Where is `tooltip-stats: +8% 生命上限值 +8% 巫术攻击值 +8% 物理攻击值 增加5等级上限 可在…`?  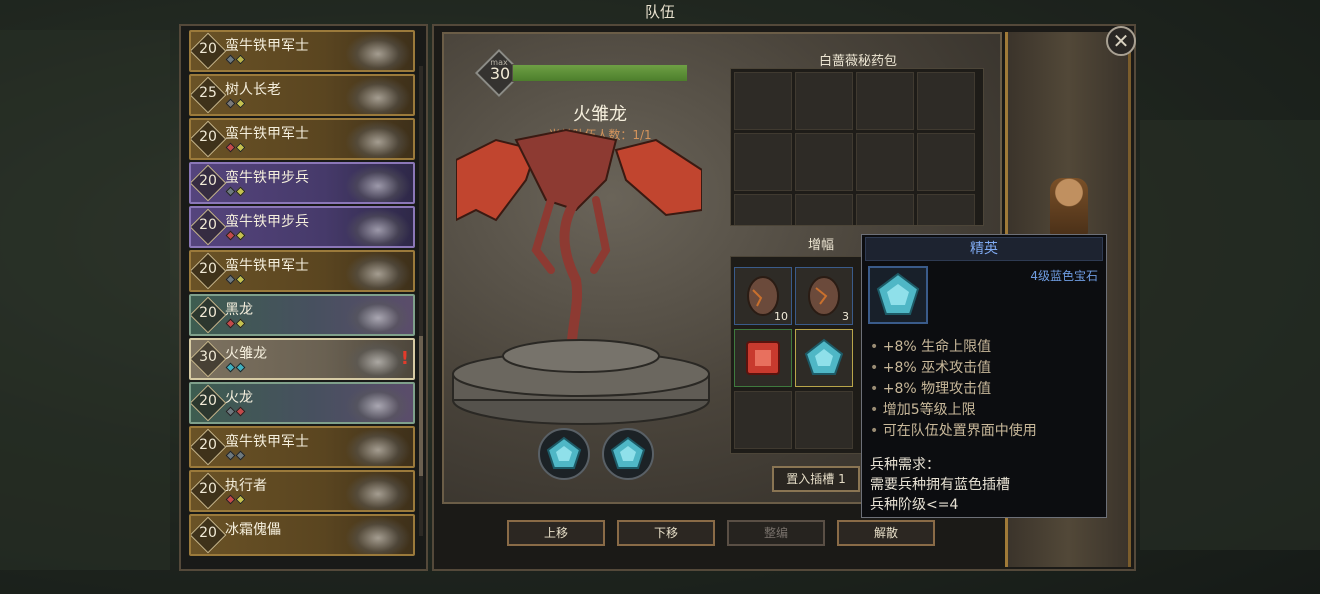 tooltip-stats: +8% 生命上限值 +8% 巫术攻击值 +8% 物理攻击值 增加5等级上限 可在… is located at coordinates (953, 389).